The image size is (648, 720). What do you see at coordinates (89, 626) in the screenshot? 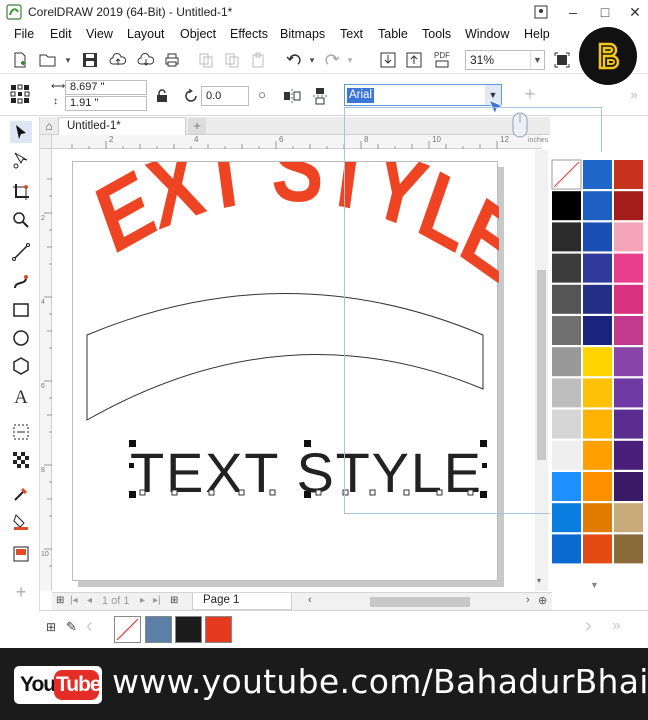
I see `doc-palette-scroll-left-icon: ‹` at bounding box center [89, 626].